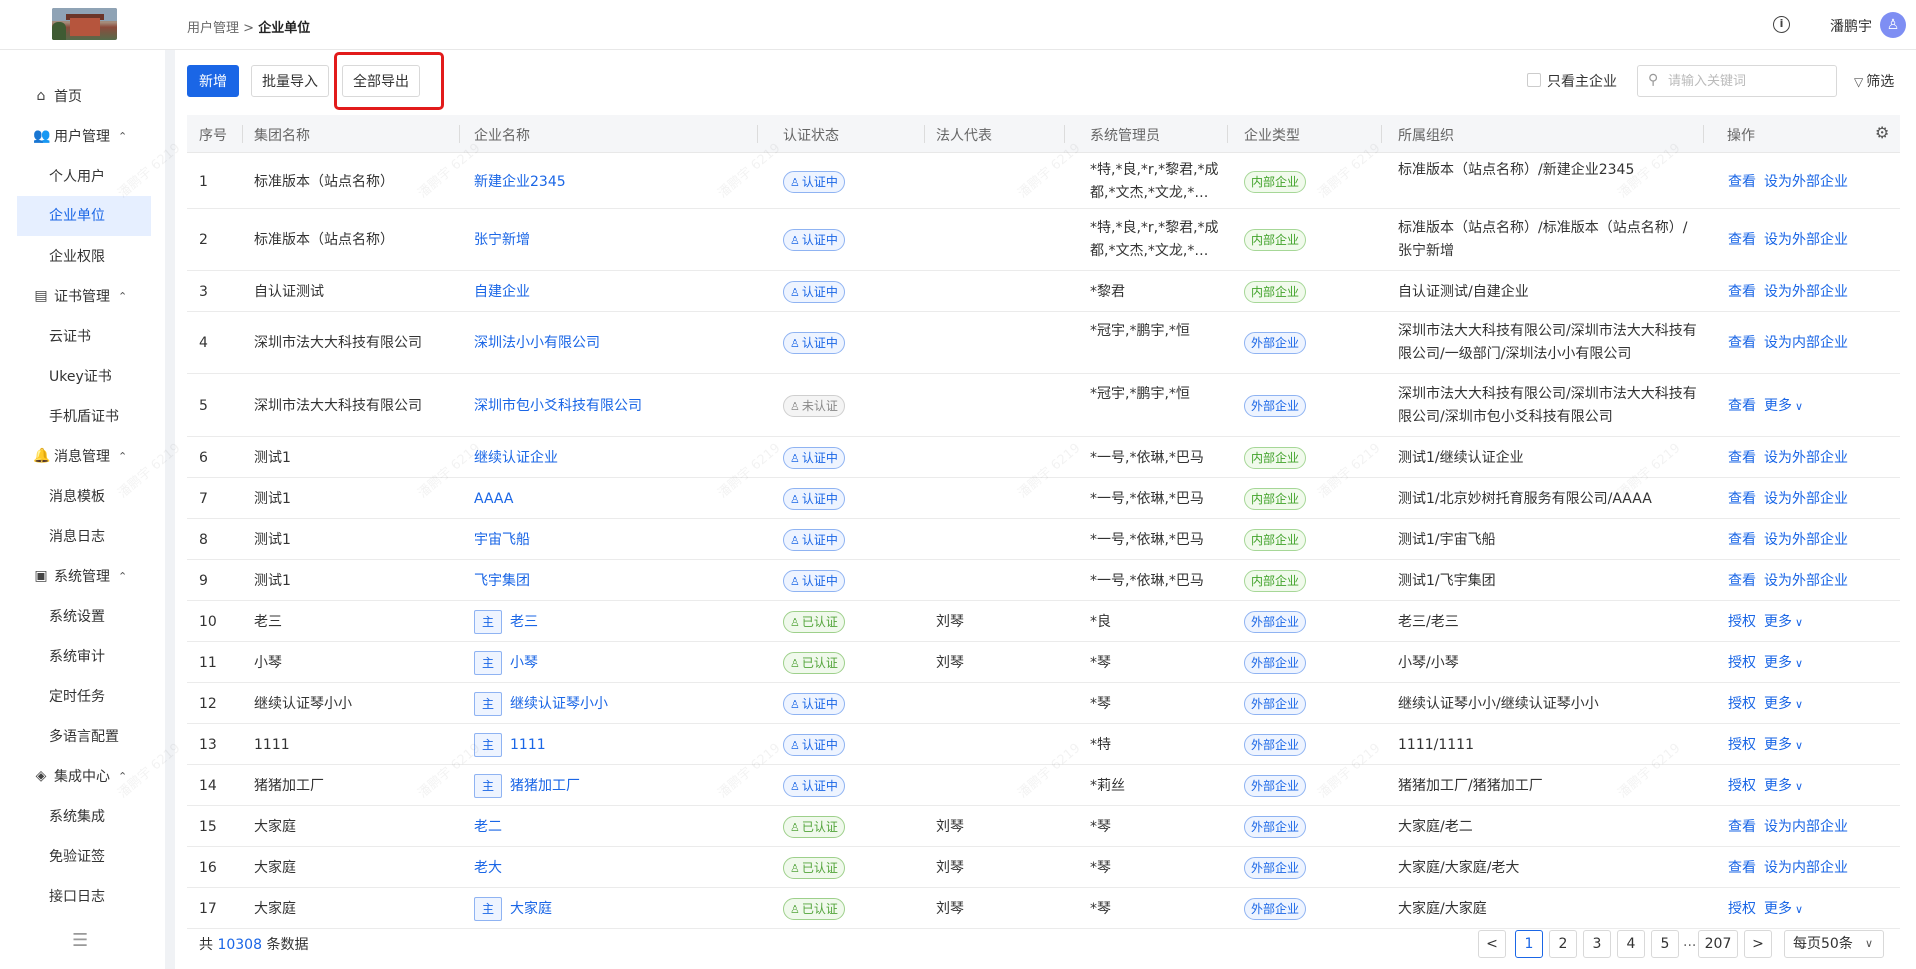 The width and height of the screenshot is (1916, 969). I want to click on sidebar-item-api-log: 接口日志, so click(77, 896).